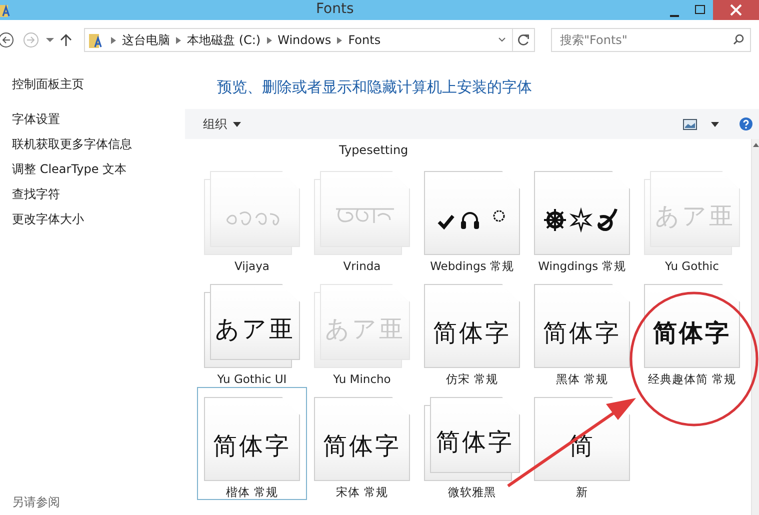  I want to click on sidebar-link: 调整 ClearType 文本, so click(98, 169).